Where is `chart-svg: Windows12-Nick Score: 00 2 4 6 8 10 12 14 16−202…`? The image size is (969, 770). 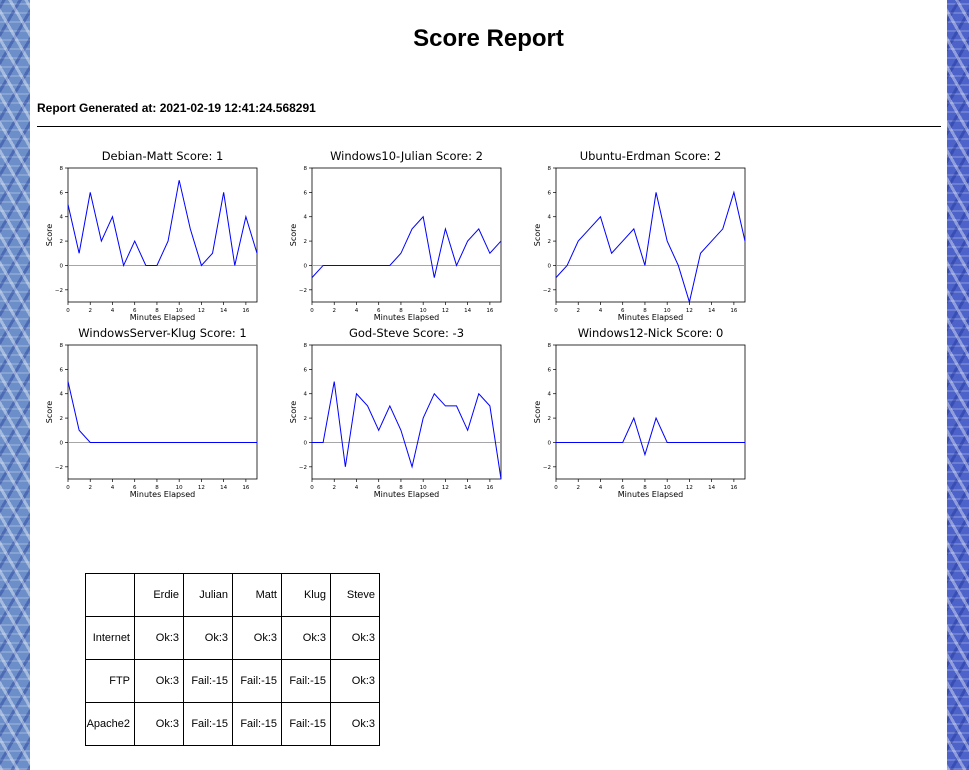
chart-svg: Windows12-Nick Score: 00 2 4 6 8 10 12 14 16−202… is located at coordinates (639, 412).